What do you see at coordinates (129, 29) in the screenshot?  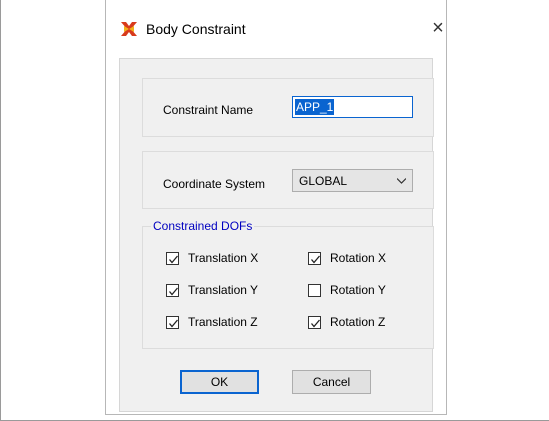 I see `app-icon` at bounding box center [129, 29].